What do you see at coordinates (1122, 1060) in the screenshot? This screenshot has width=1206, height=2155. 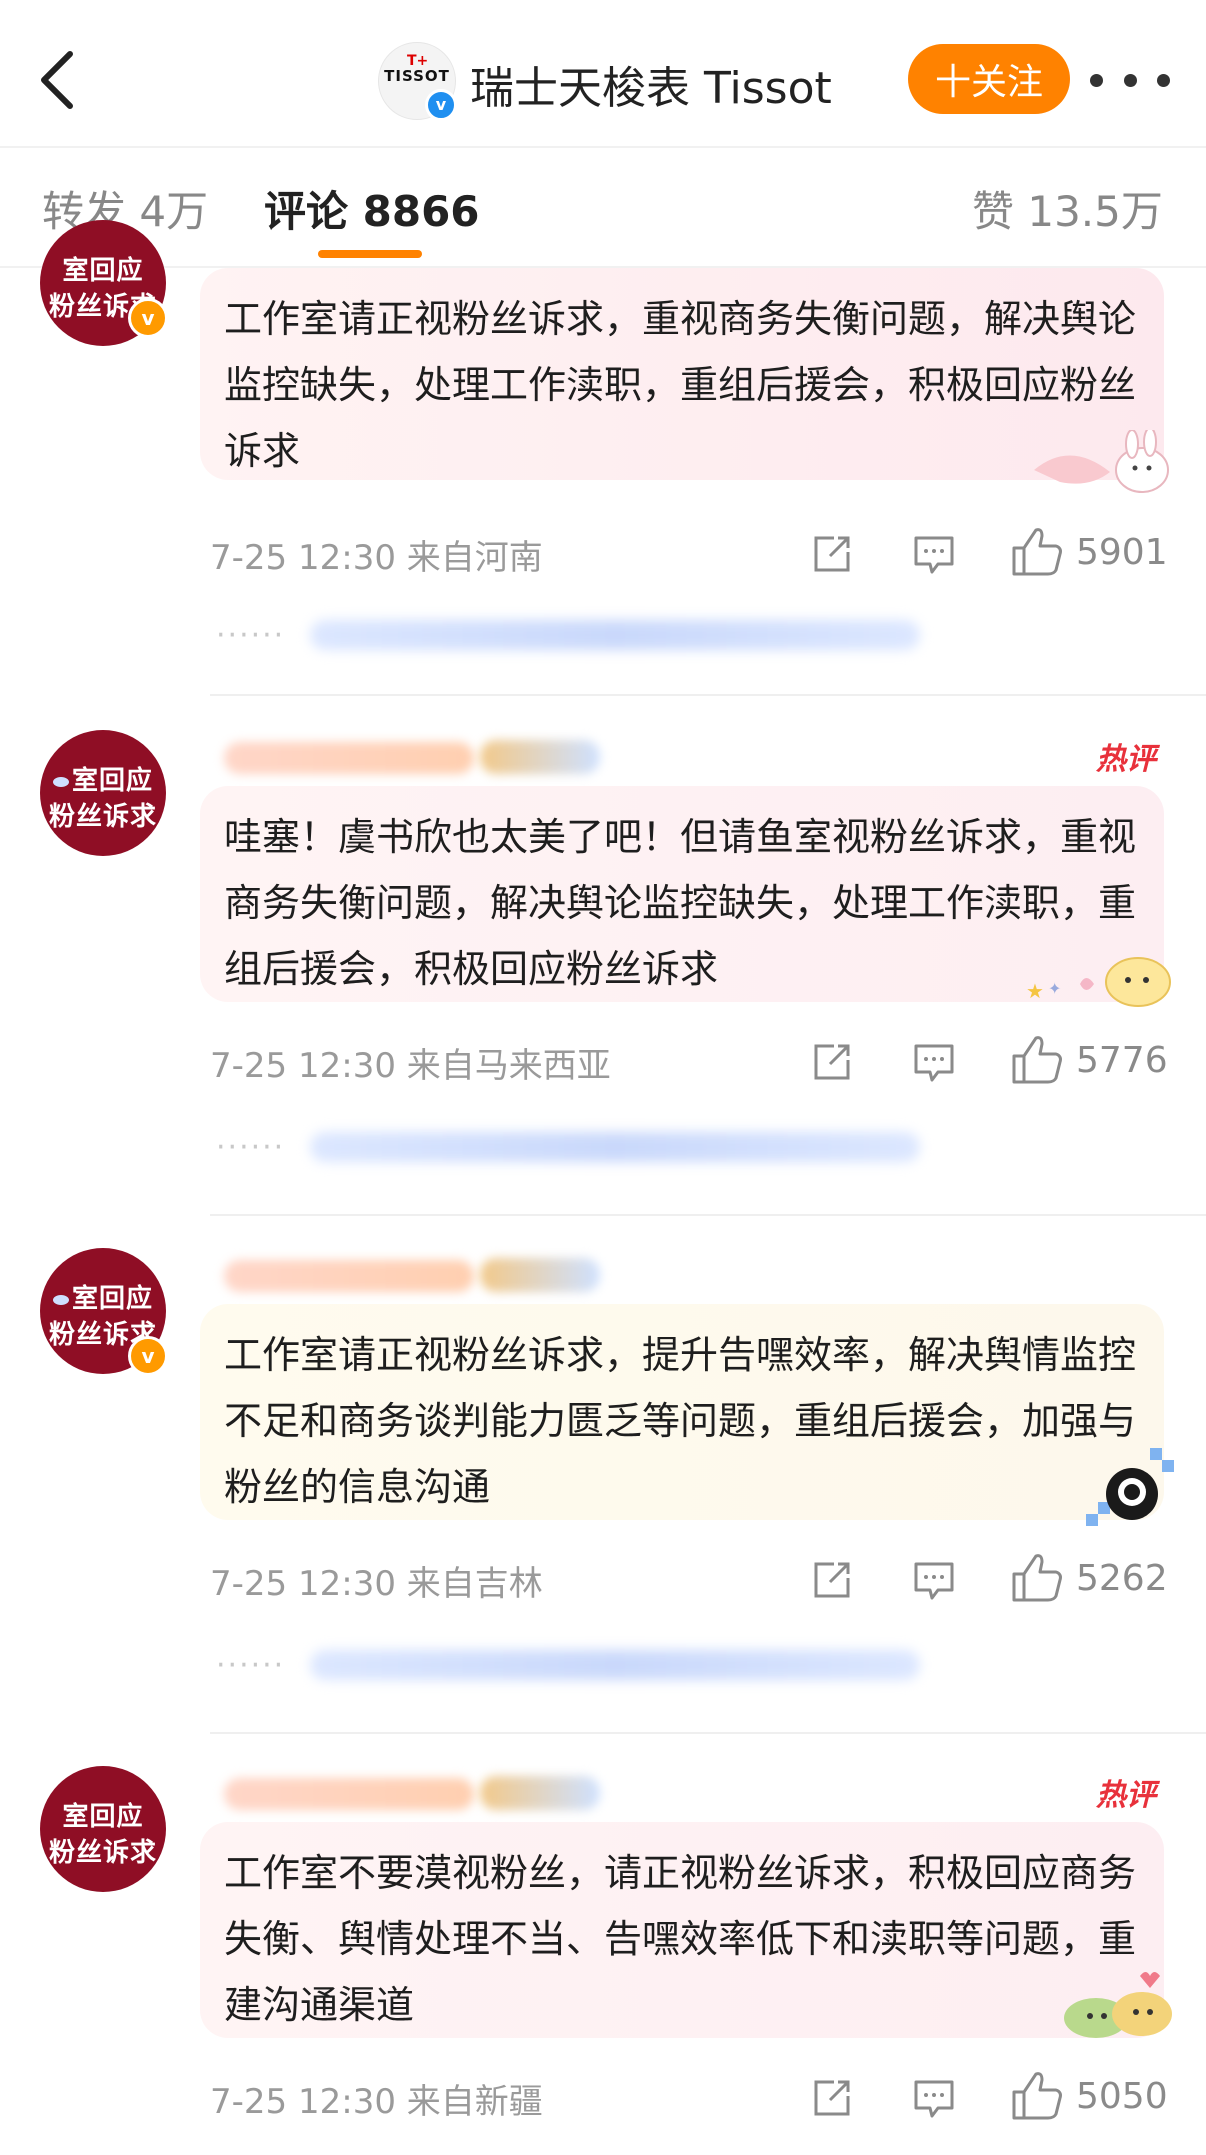 I see `like-count: 5776` at bounding box center [1122, 1060].